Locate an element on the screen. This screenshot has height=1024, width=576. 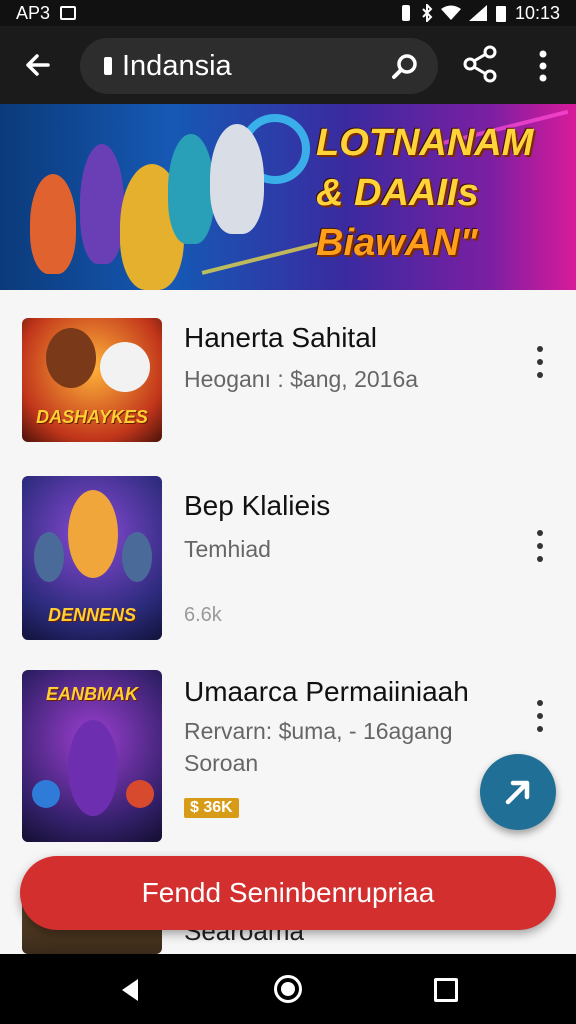
open-fab-button is located at coordinates (518, 792).